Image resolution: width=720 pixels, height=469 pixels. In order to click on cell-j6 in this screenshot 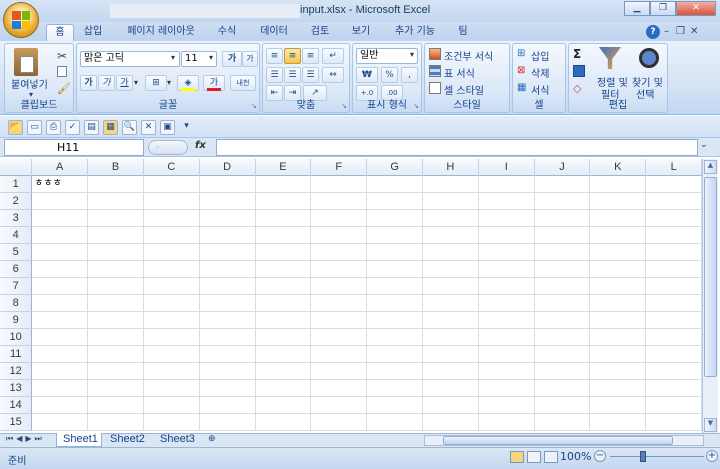, I will do `click(562, 269)`.